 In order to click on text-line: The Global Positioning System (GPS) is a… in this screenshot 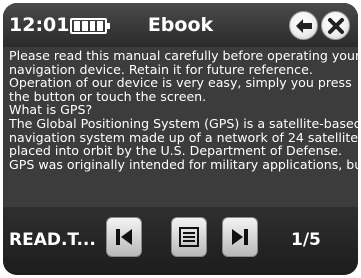, I will do `click(183, 123)`.